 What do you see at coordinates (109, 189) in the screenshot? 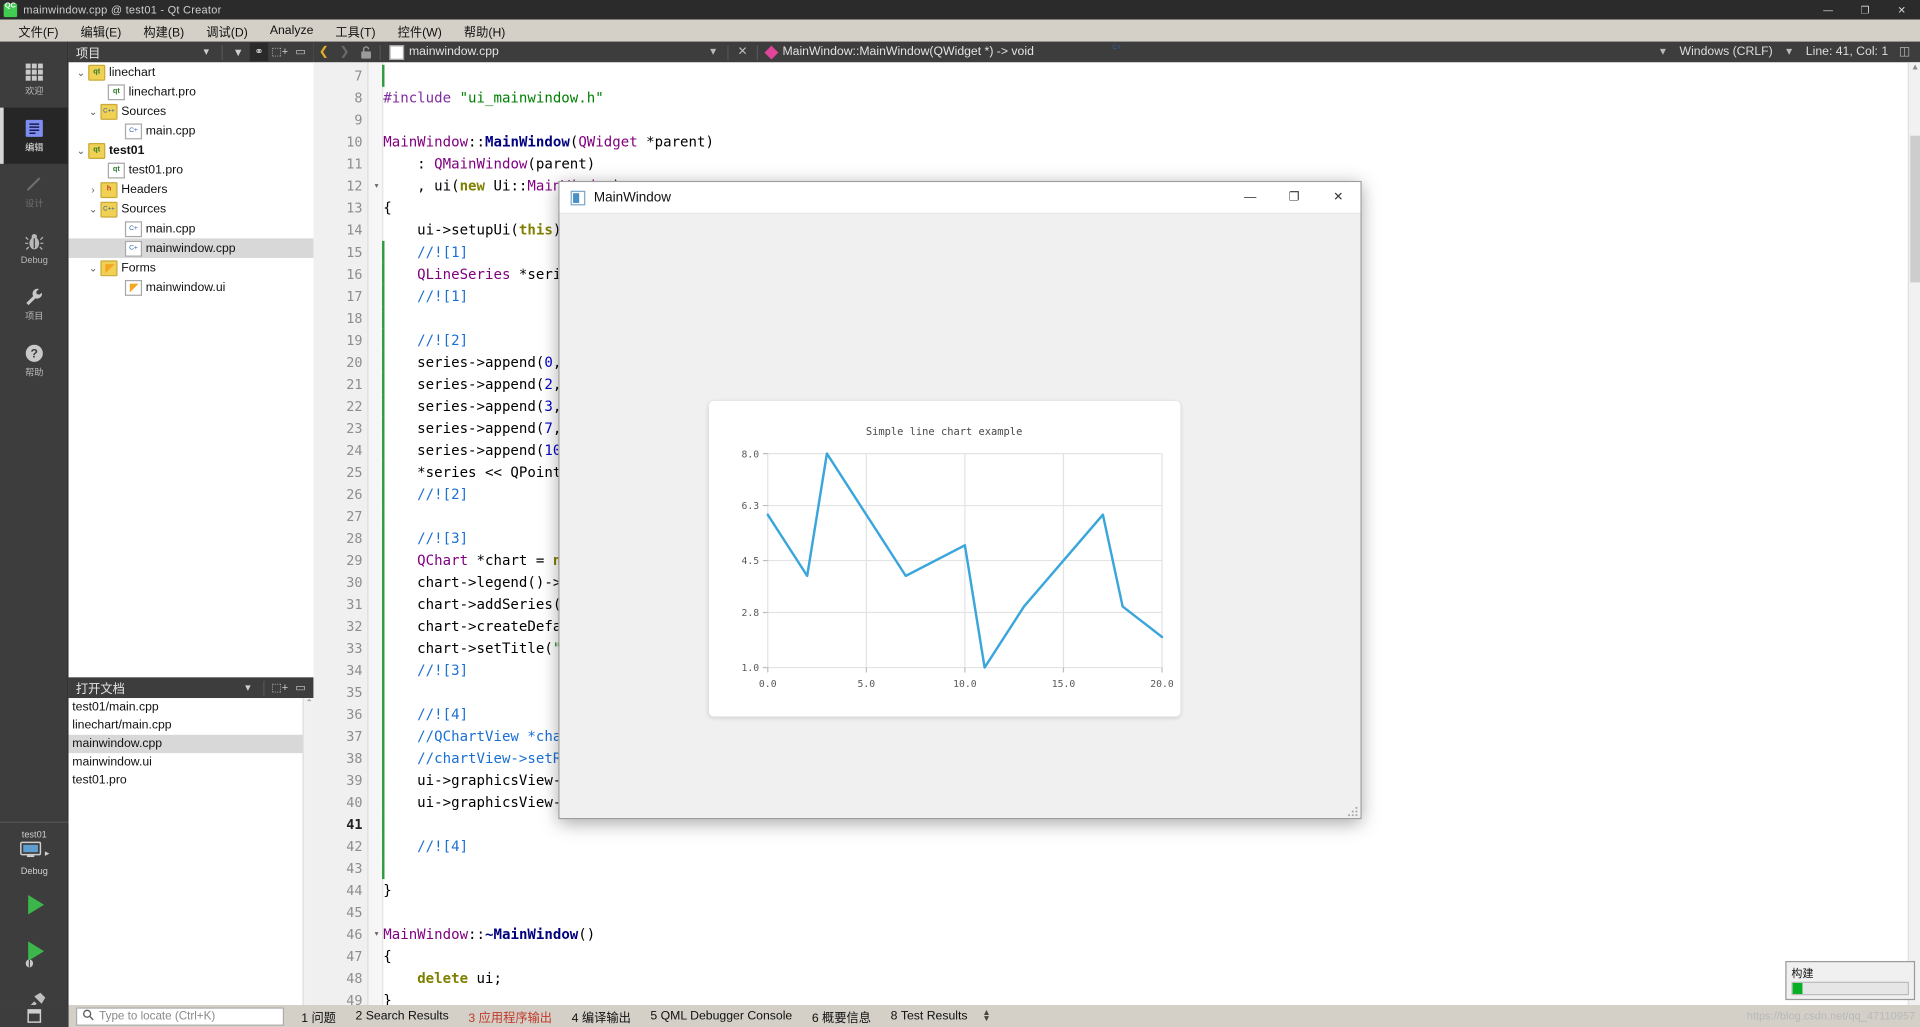
I see `h-folder-icon` at bounding box center [109, 189].